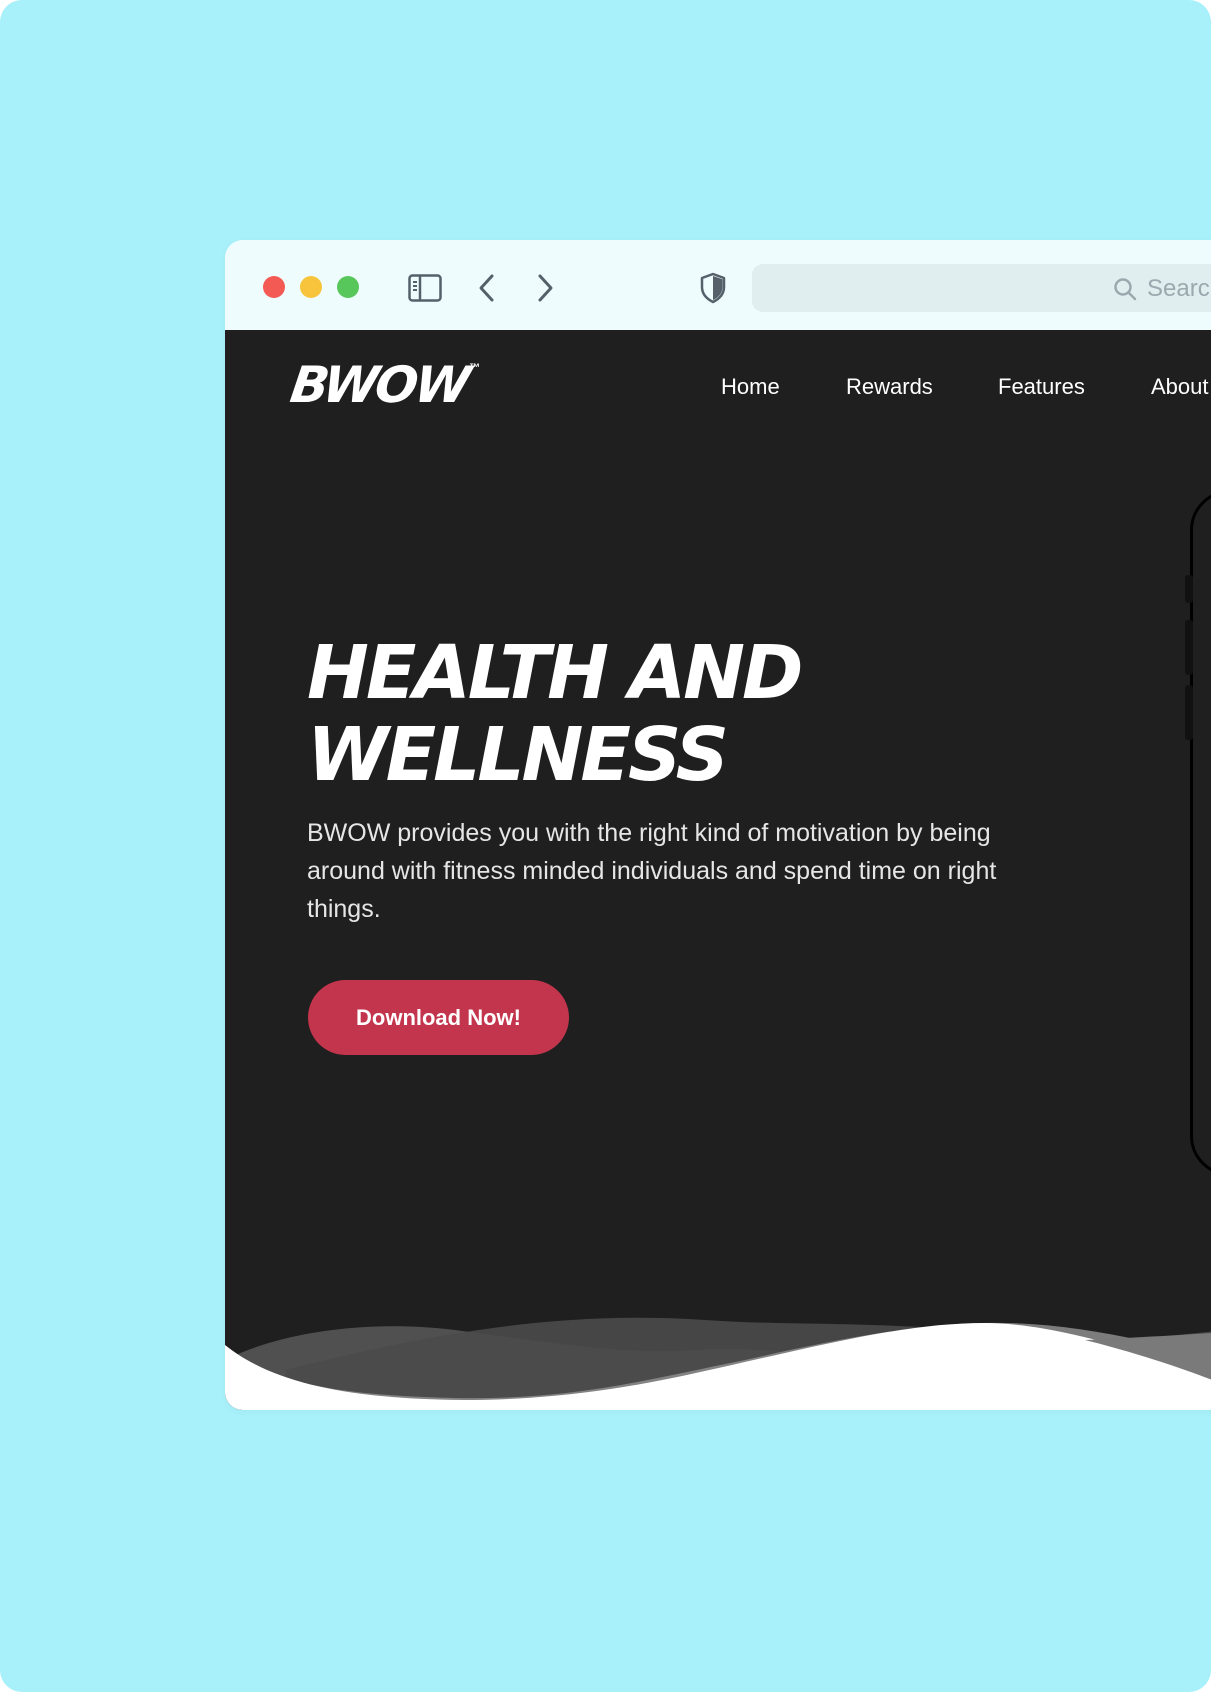 The height and width of the screenshot is (1692, 1211). I want to click on logo-trademark: ™, so click(475, 368).